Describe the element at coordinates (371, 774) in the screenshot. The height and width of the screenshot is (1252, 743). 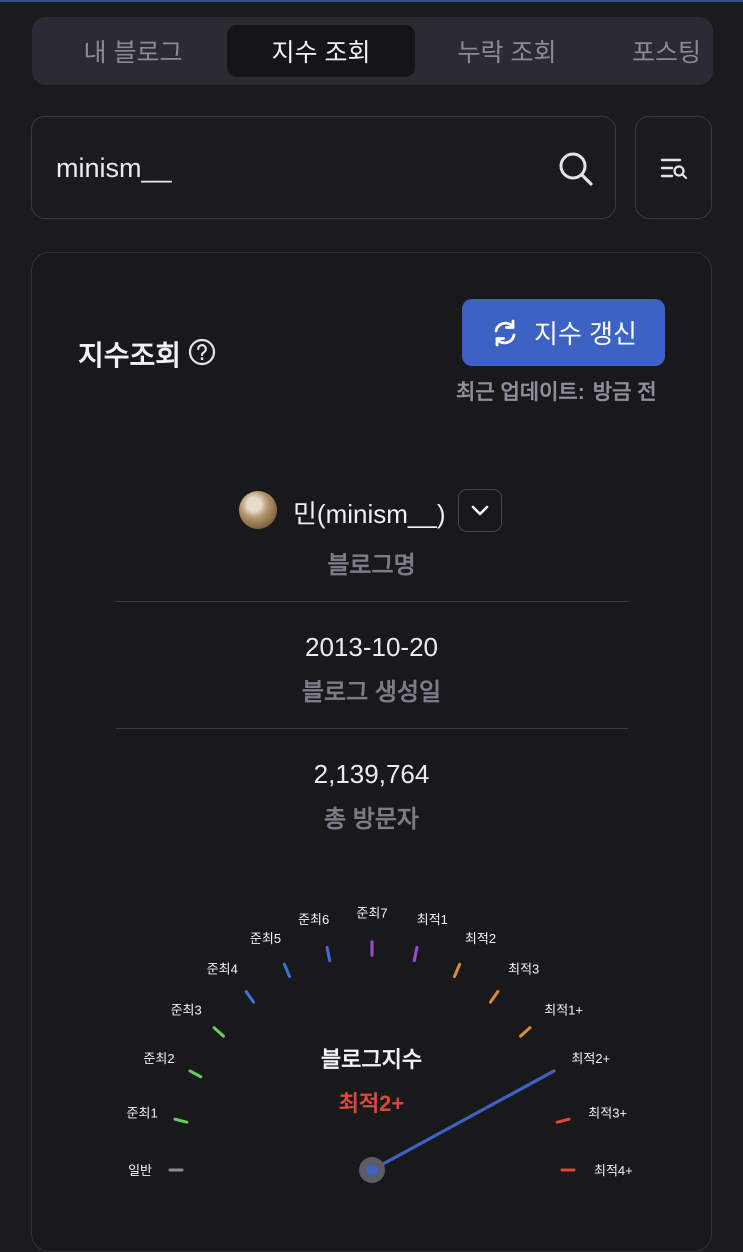
I see `total-visitors: 2,139,764` at that location.